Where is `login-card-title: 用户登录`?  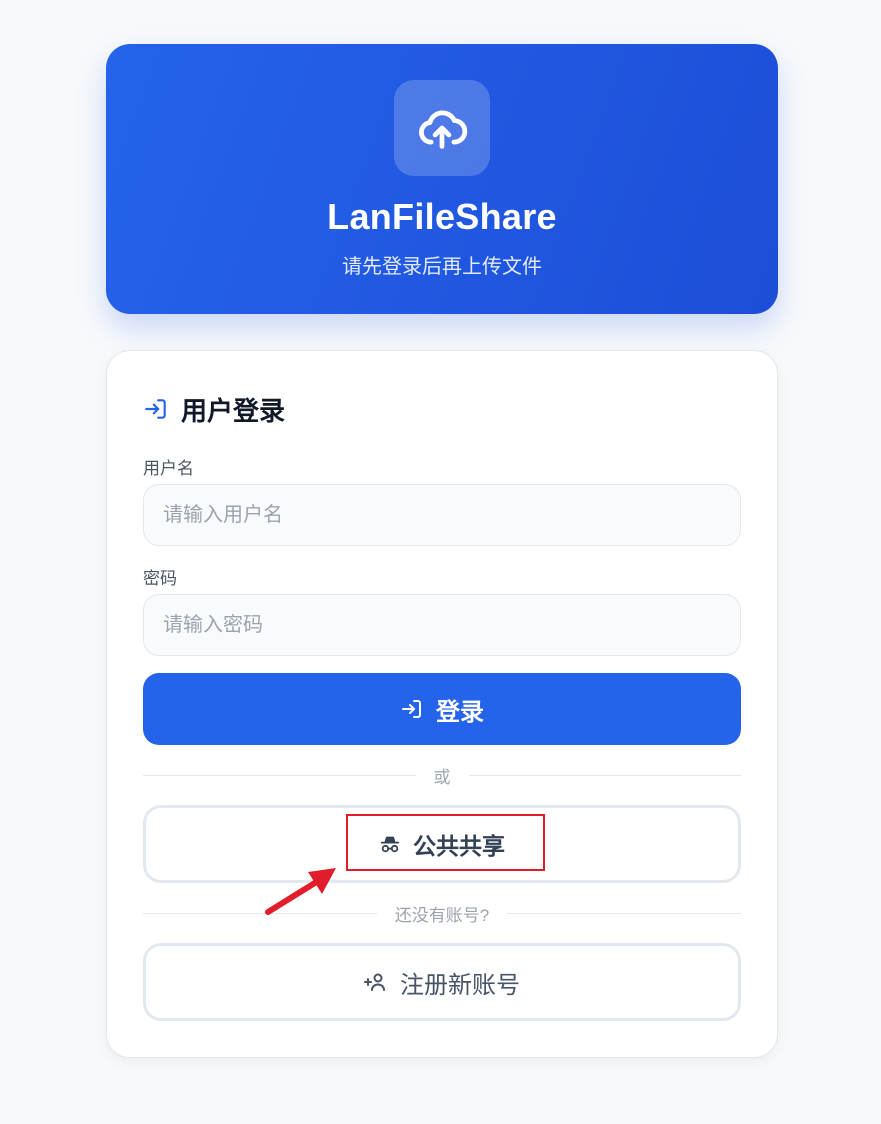
login-card-title: 用户登录 is located at coordinates (233, 410).